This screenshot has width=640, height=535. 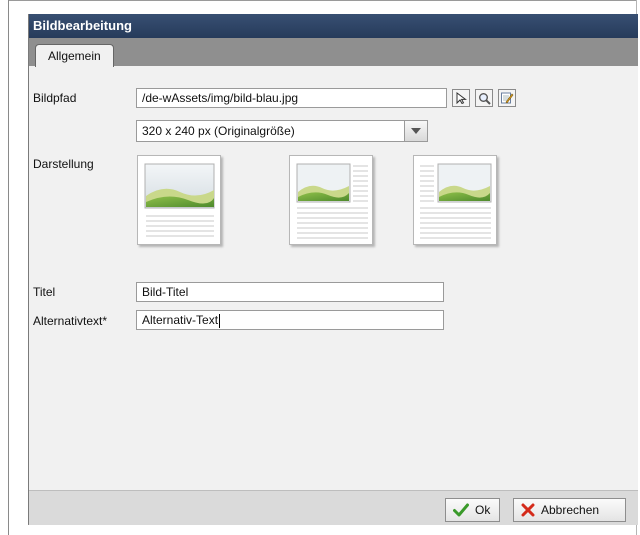 I want to click on text-caret, so click(x=220, y=320).